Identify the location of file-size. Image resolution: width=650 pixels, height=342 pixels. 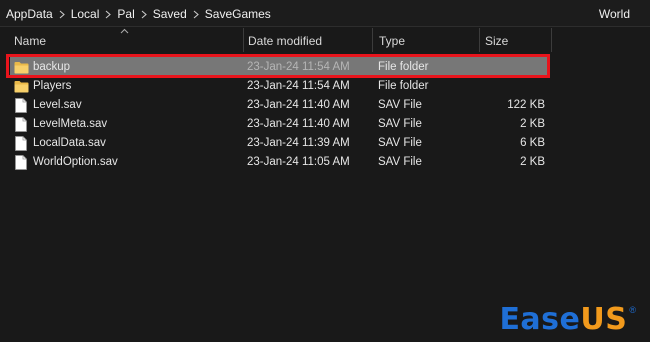
(514, 86).